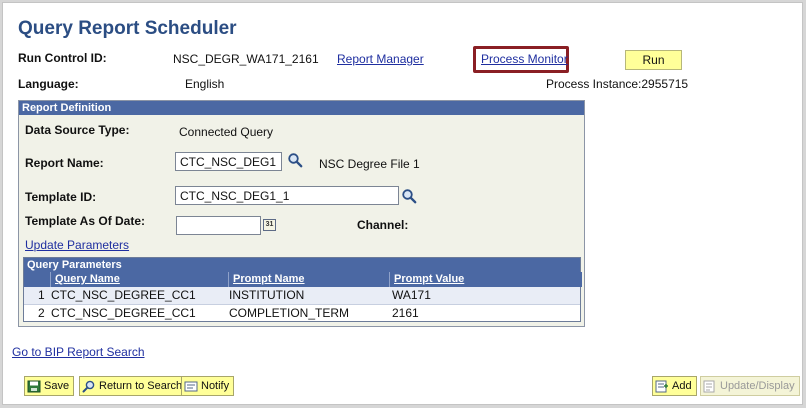 This screenshot has width=806, height=408. I want to click on column-header-prompt-value: Prompt Value, so click(485, 279).